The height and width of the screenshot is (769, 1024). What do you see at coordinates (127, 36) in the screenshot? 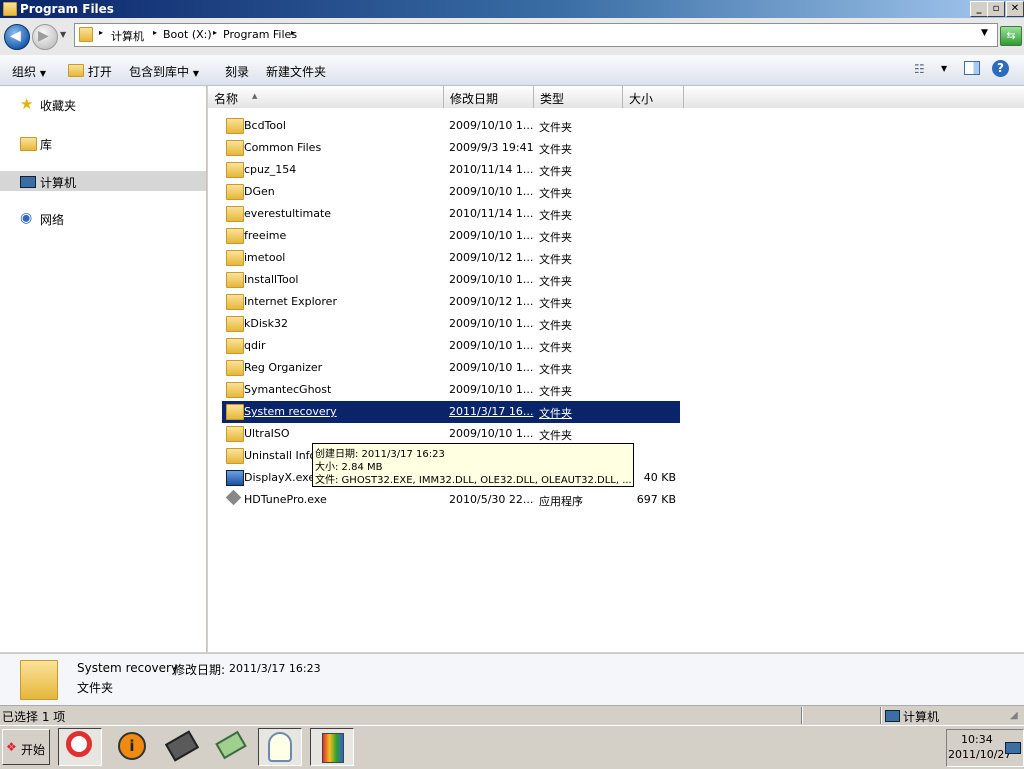
I see `breadcrumb-computer: 计算机` at bounding box center [127, 36].